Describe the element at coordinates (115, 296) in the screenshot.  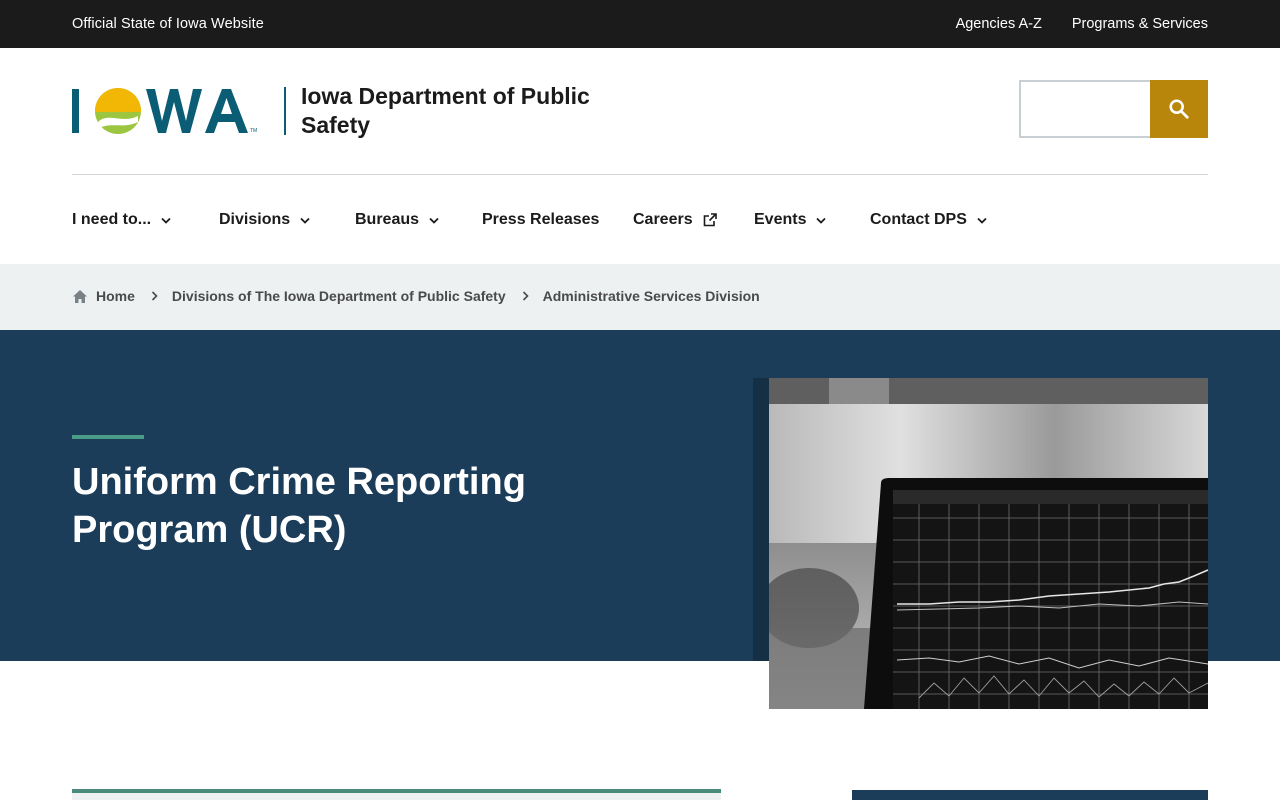
I see `breadcrumb-home: Home` at that location.